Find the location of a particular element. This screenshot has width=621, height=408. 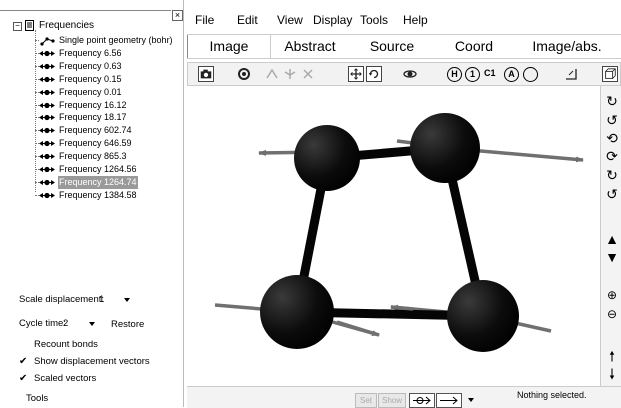

bond-arrow-icon is located at coordinates (422, 400).